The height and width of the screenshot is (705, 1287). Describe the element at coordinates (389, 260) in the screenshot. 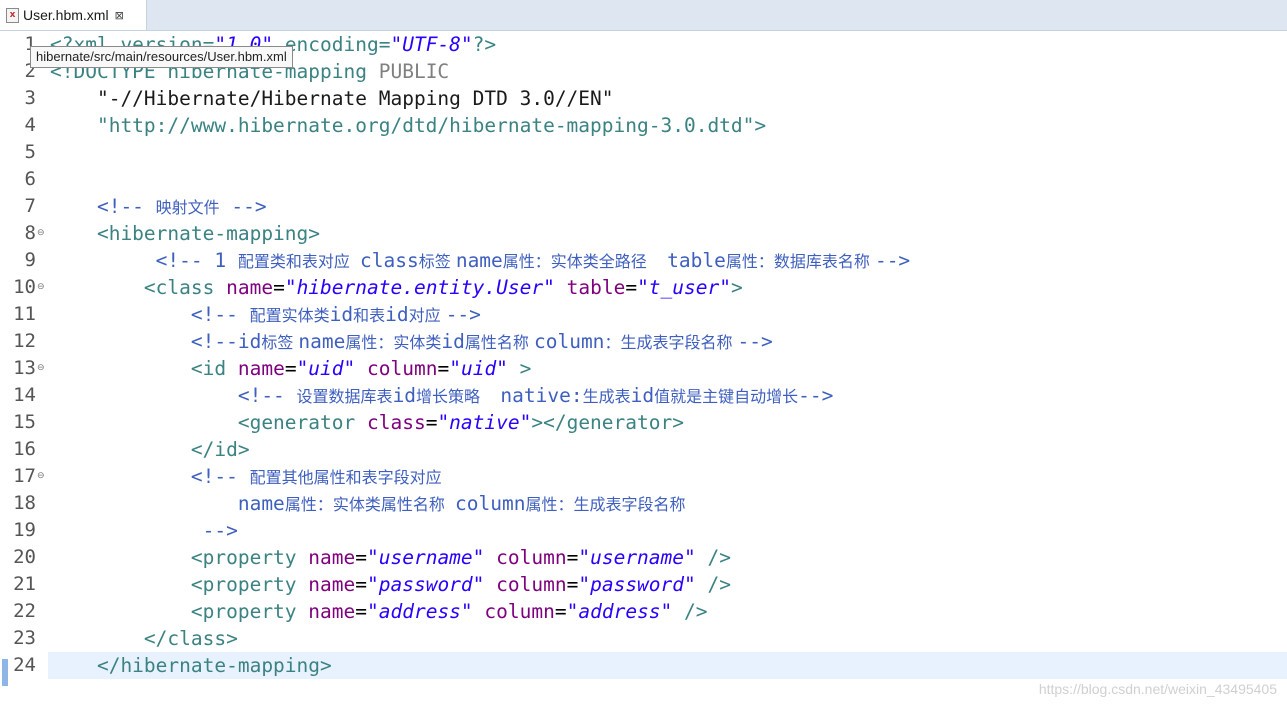

I see `code-token: class` at that location.